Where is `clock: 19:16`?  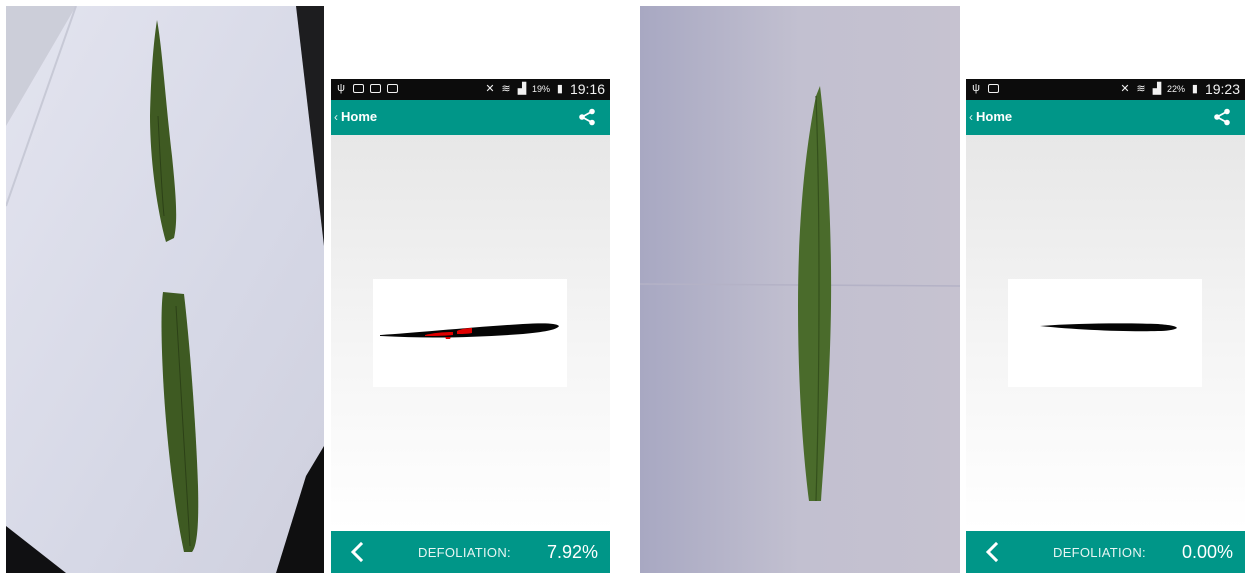 clock: 19:16 is located at coordinates (587, 89).